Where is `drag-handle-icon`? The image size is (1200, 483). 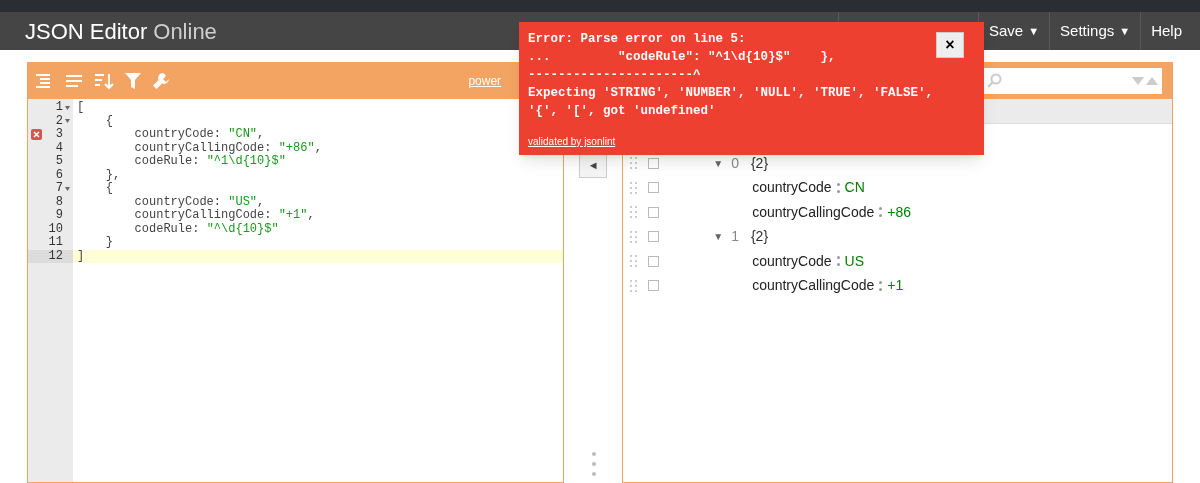
drag-handle-icon is located at coordinates (594, 464).